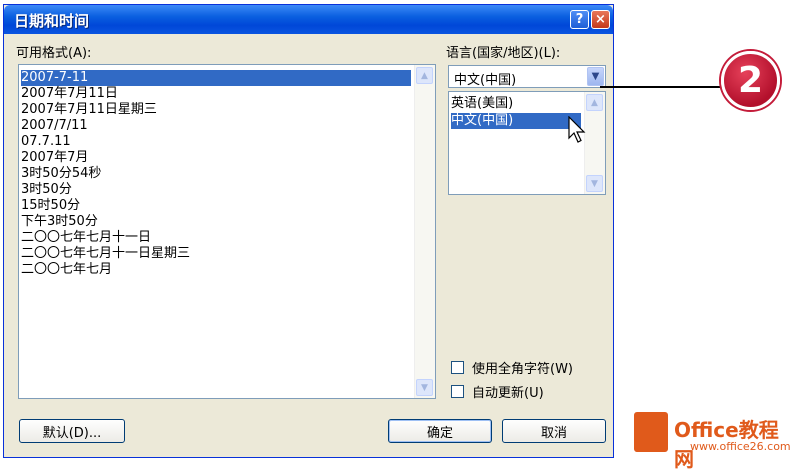 Image resolution: width=795 pixels, height=472 pixels. I want to click on cancel-button: 取消, so click(554, 431).